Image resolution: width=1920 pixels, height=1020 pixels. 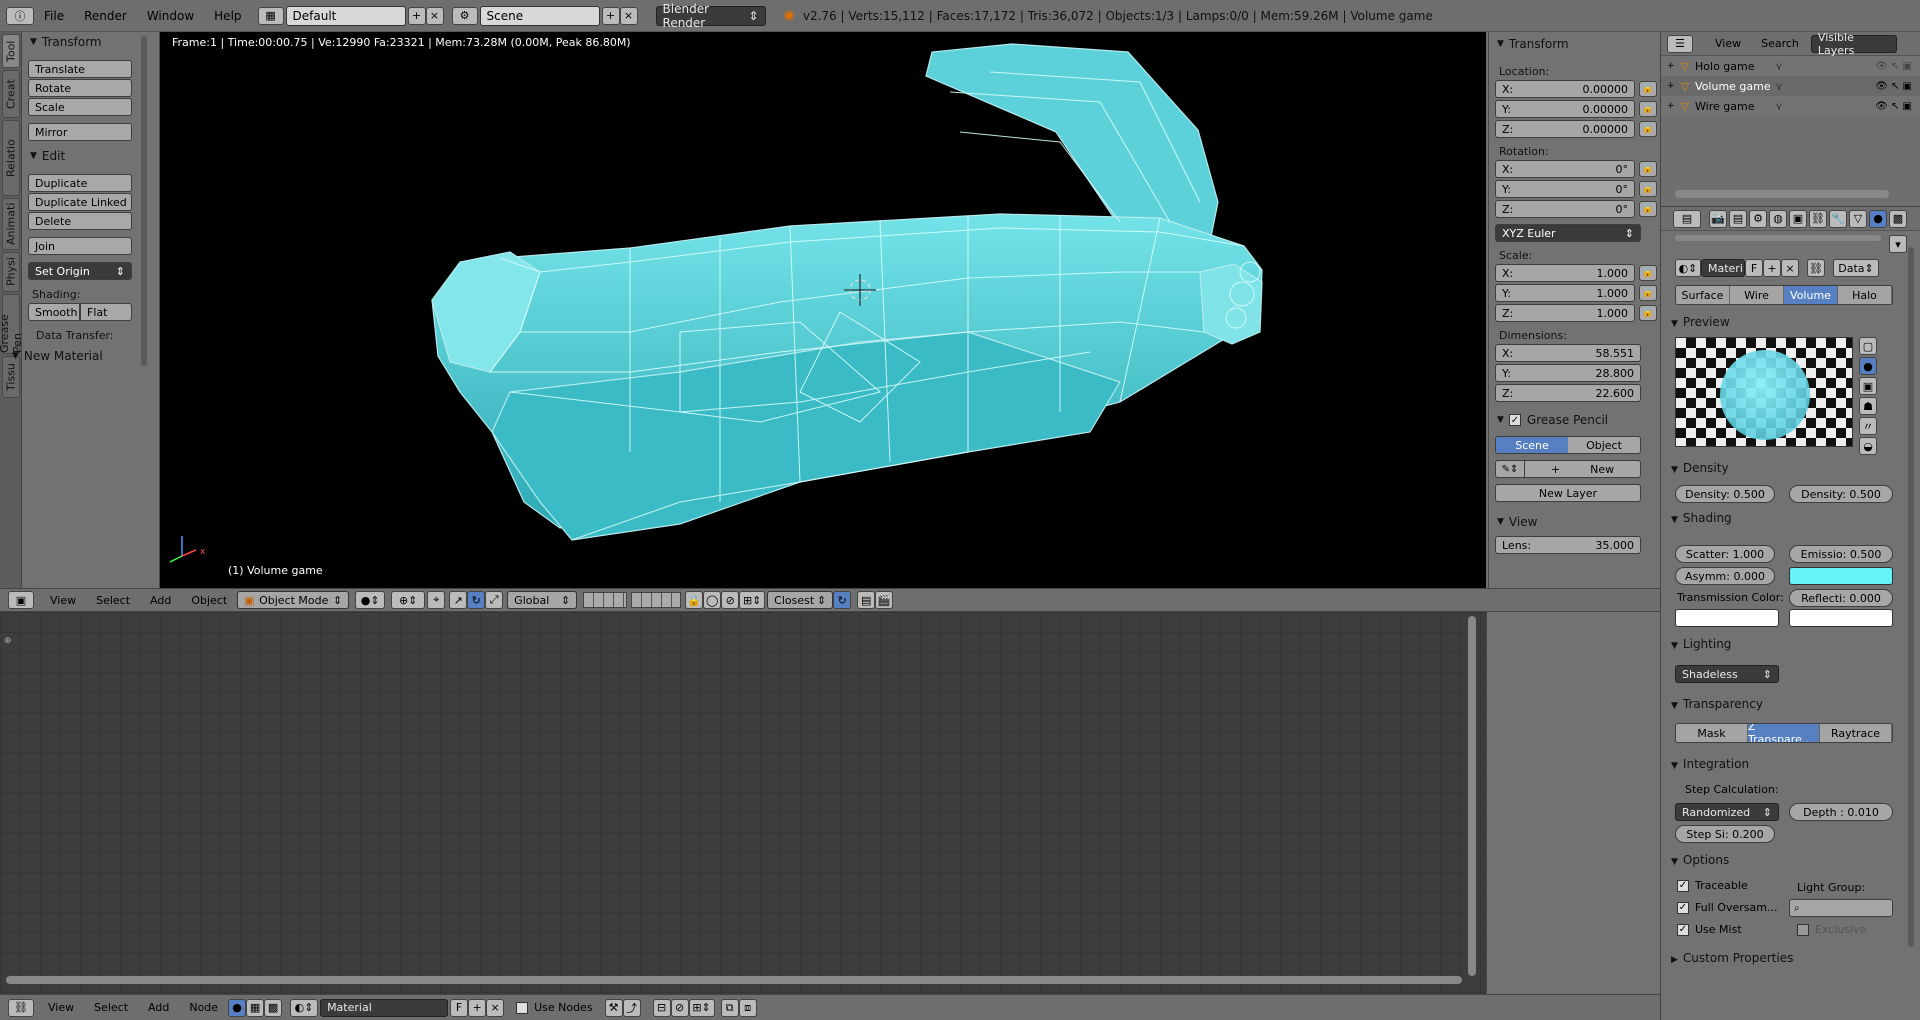 I want to click on editor-type-icon: ⛓, so click(x=21, y=1007).